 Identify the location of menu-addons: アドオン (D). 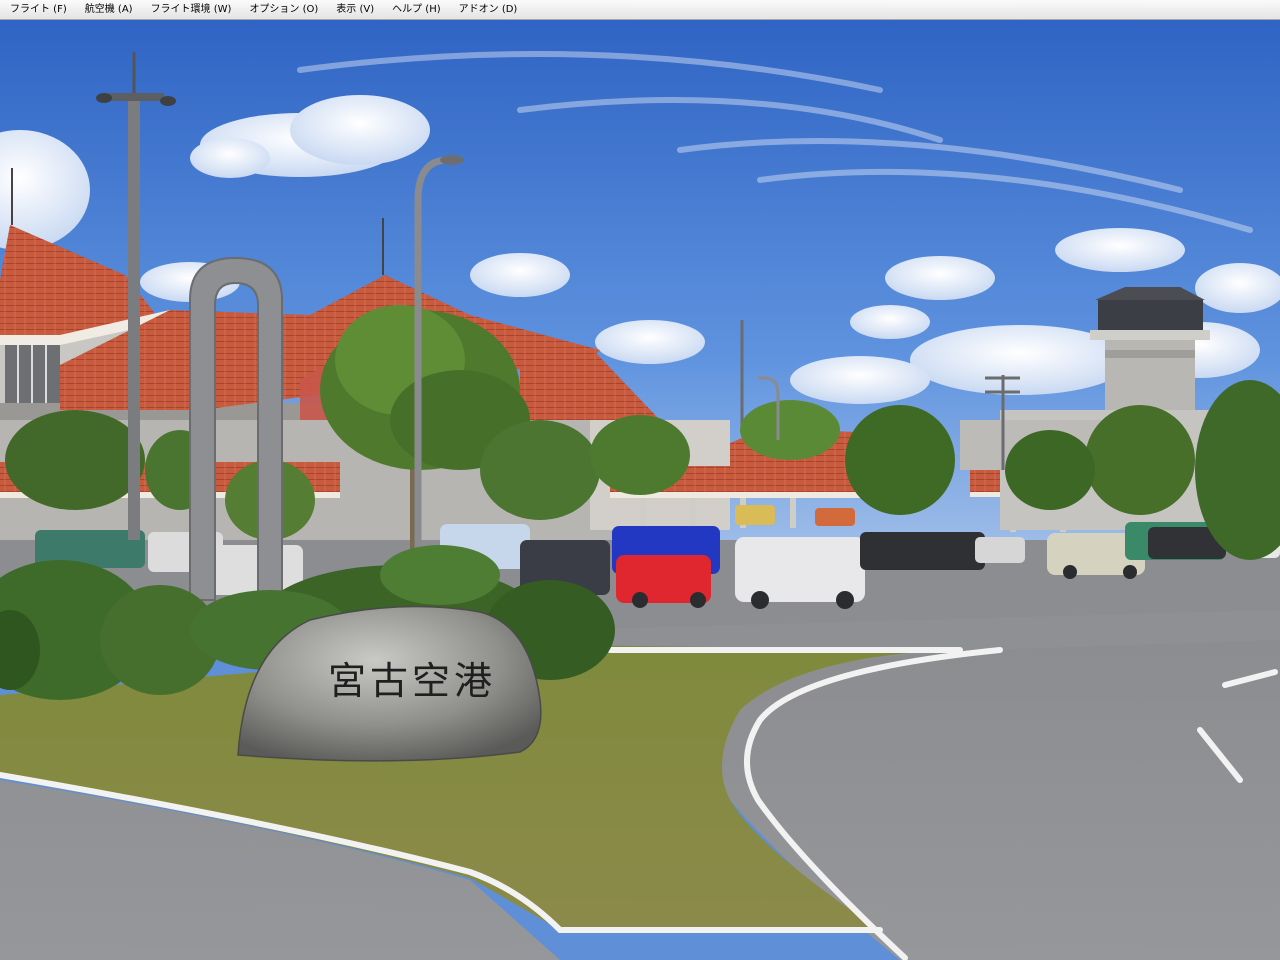
(487, 9).